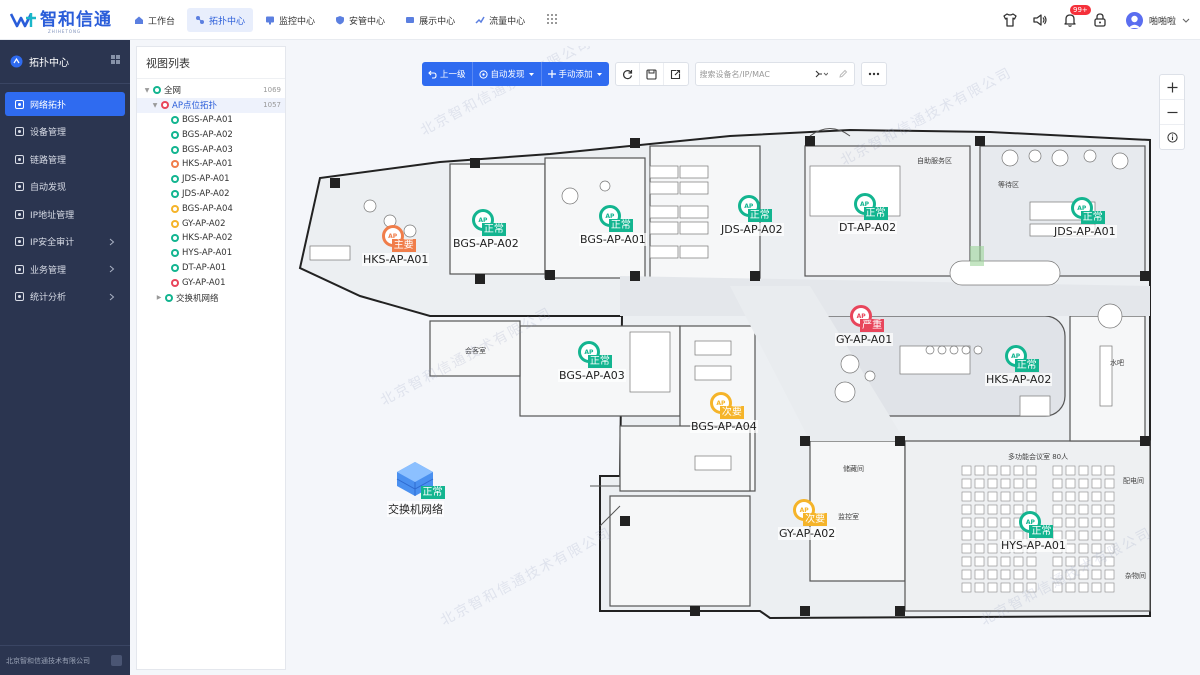 This screenshot has height=675, width=1200. I want to click on monitor-icon, so click(270, 20).